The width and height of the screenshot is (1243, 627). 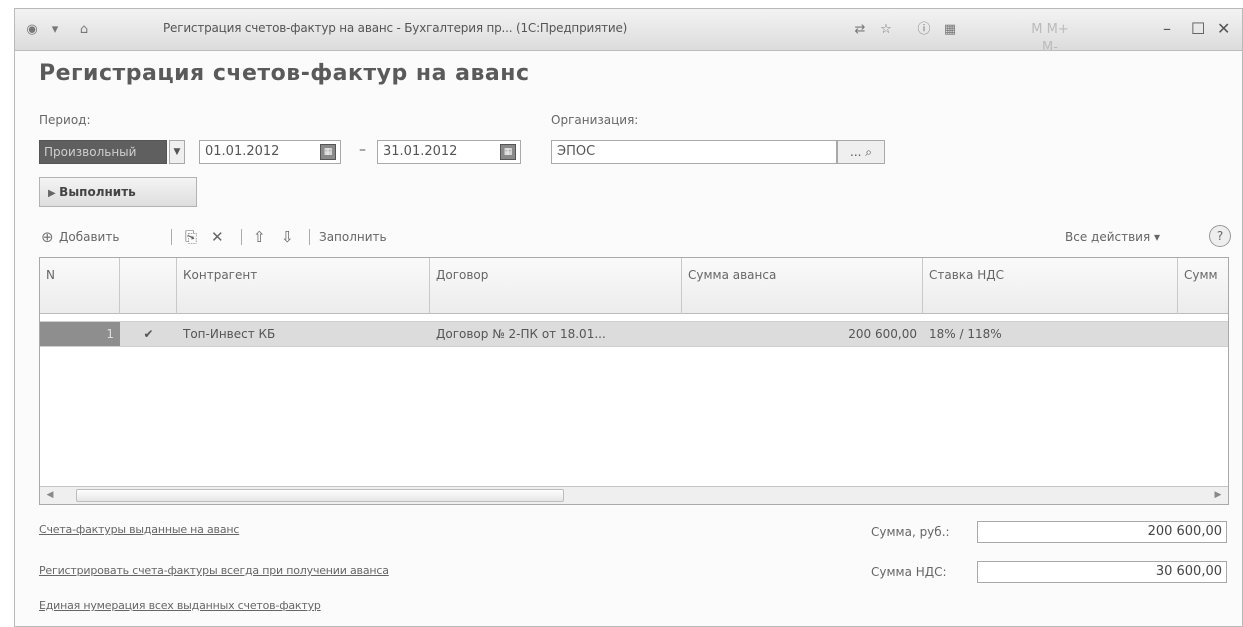 What do you see at coordinates (595, 120) in the screenshot?
I see `organization-label: Организация:` at bounding box center [595, 120].